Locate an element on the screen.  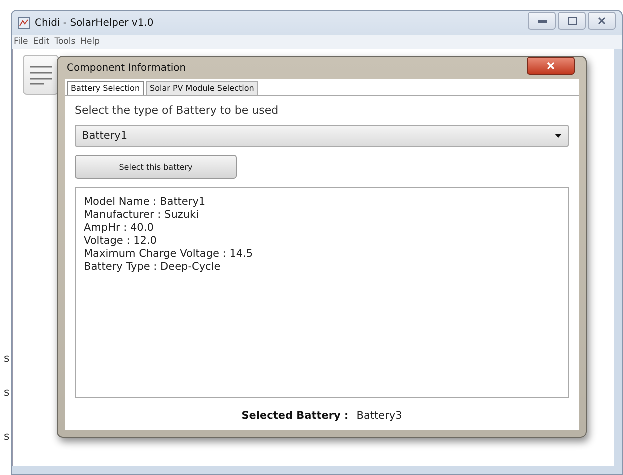
detail-line: Model Name : Battery1 is located at coordinates (145, 202).